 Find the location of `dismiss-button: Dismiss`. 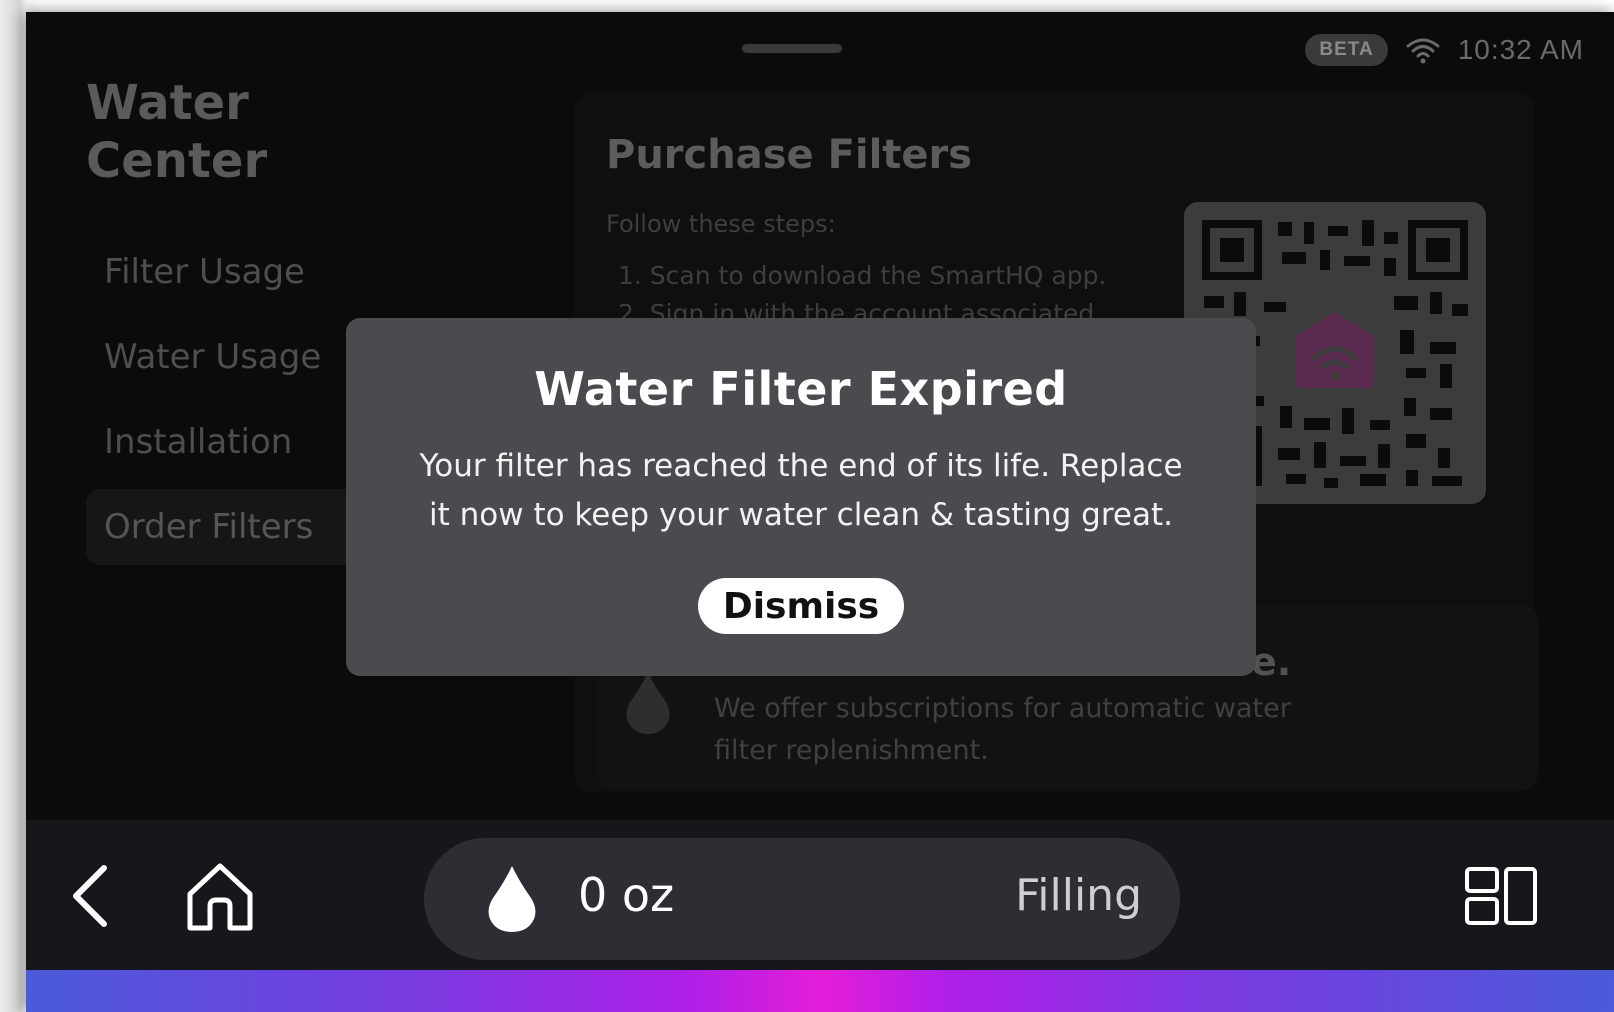

dismiss-button: Dismiss is located at coordinates (801, 606).